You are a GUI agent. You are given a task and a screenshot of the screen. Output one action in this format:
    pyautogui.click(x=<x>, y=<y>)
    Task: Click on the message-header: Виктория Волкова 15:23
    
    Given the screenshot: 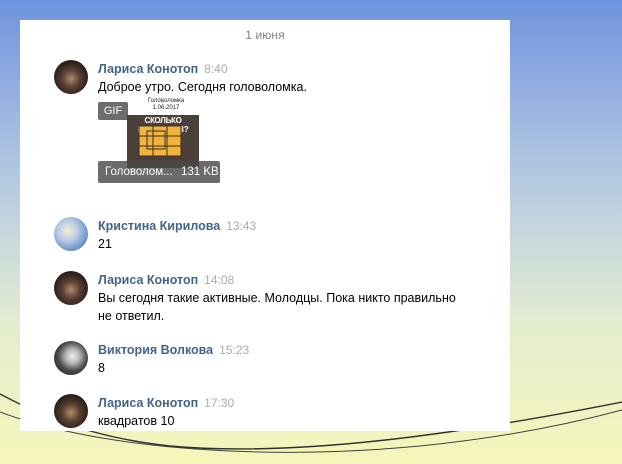 What is the action you would take?
    pyautogui.click(x=296, y=349)
    